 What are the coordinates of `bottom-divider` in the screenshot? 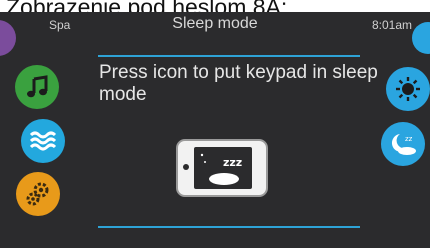 It's located at (229, 227).